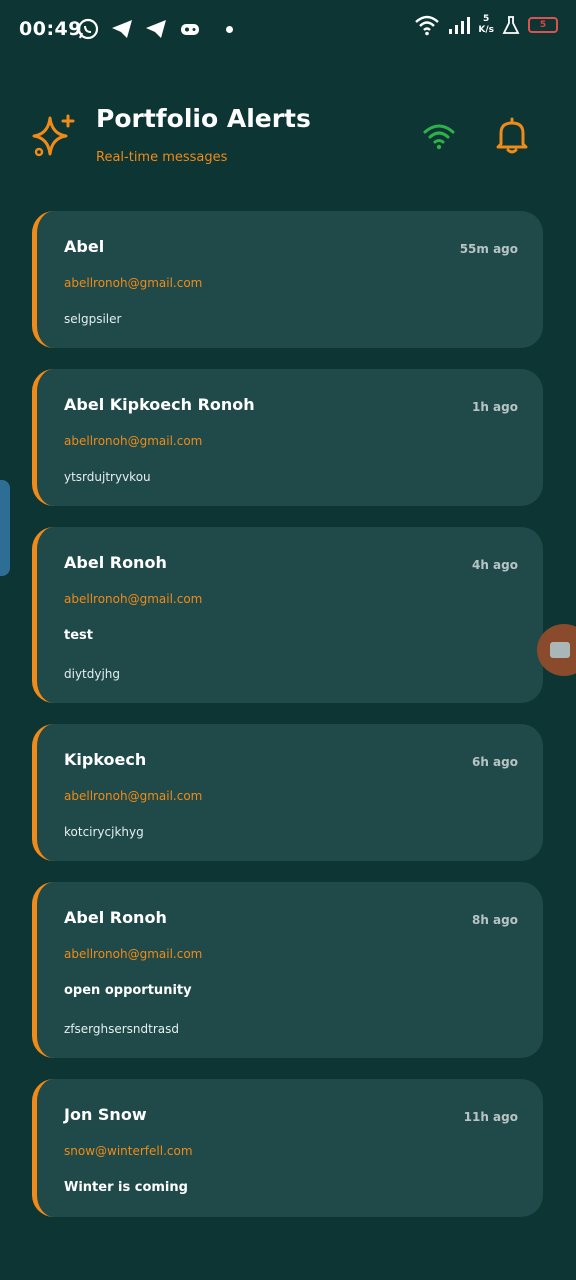 The image size is (576, 1280). I want to click on alert-message: ytsrdujtryvkou, so click(107, 477).